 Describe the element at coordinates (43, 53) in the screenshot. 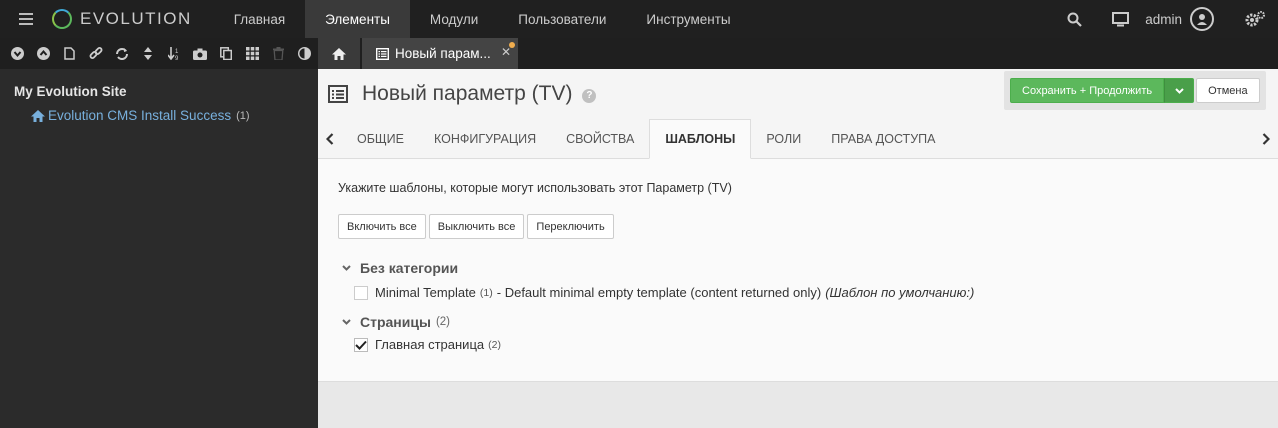

I see `collapse-tree-icon` at that location.